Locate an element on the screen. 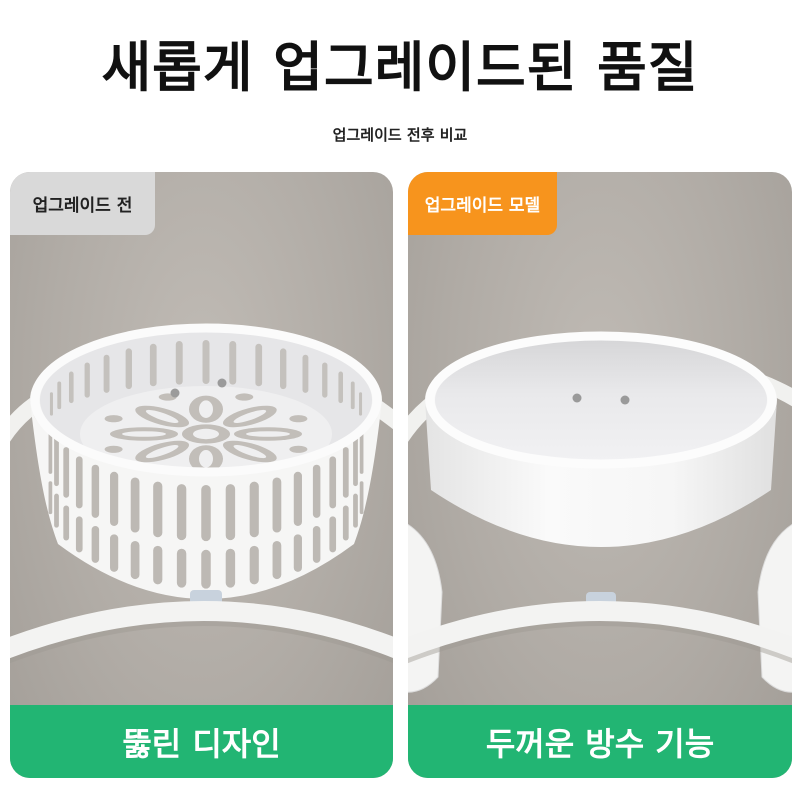 Image resolution: width=800 pixels, height=800 pixels. solid-tray is located at coordinates (601, 439).